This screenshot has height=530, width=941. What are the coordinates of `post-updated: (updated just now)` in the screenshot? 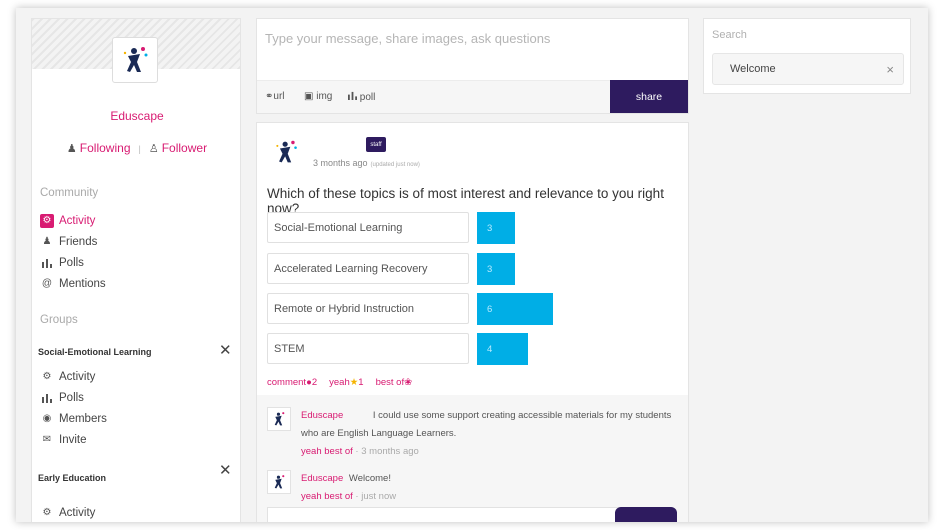 It's located at (395, 165).